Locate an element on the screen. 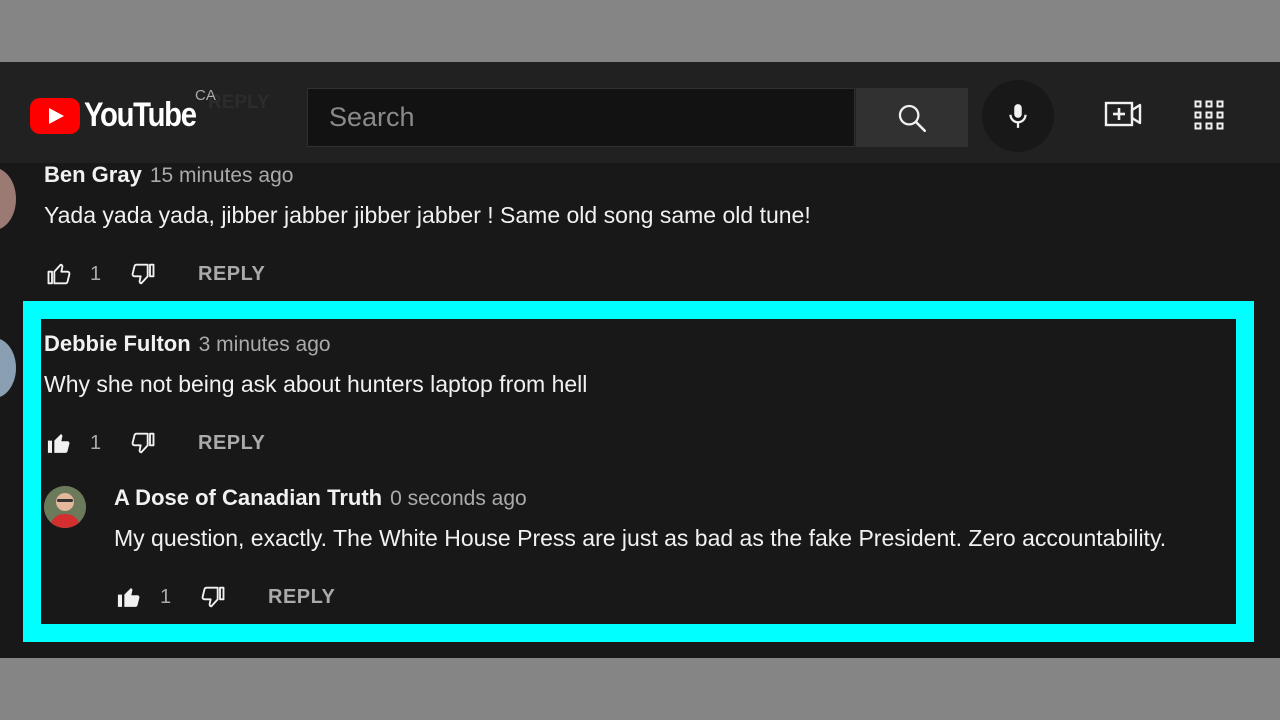 The height and width of the screenshot is (720, 1280). comment-author: Ben Gray is located at coordinates (93, 175).